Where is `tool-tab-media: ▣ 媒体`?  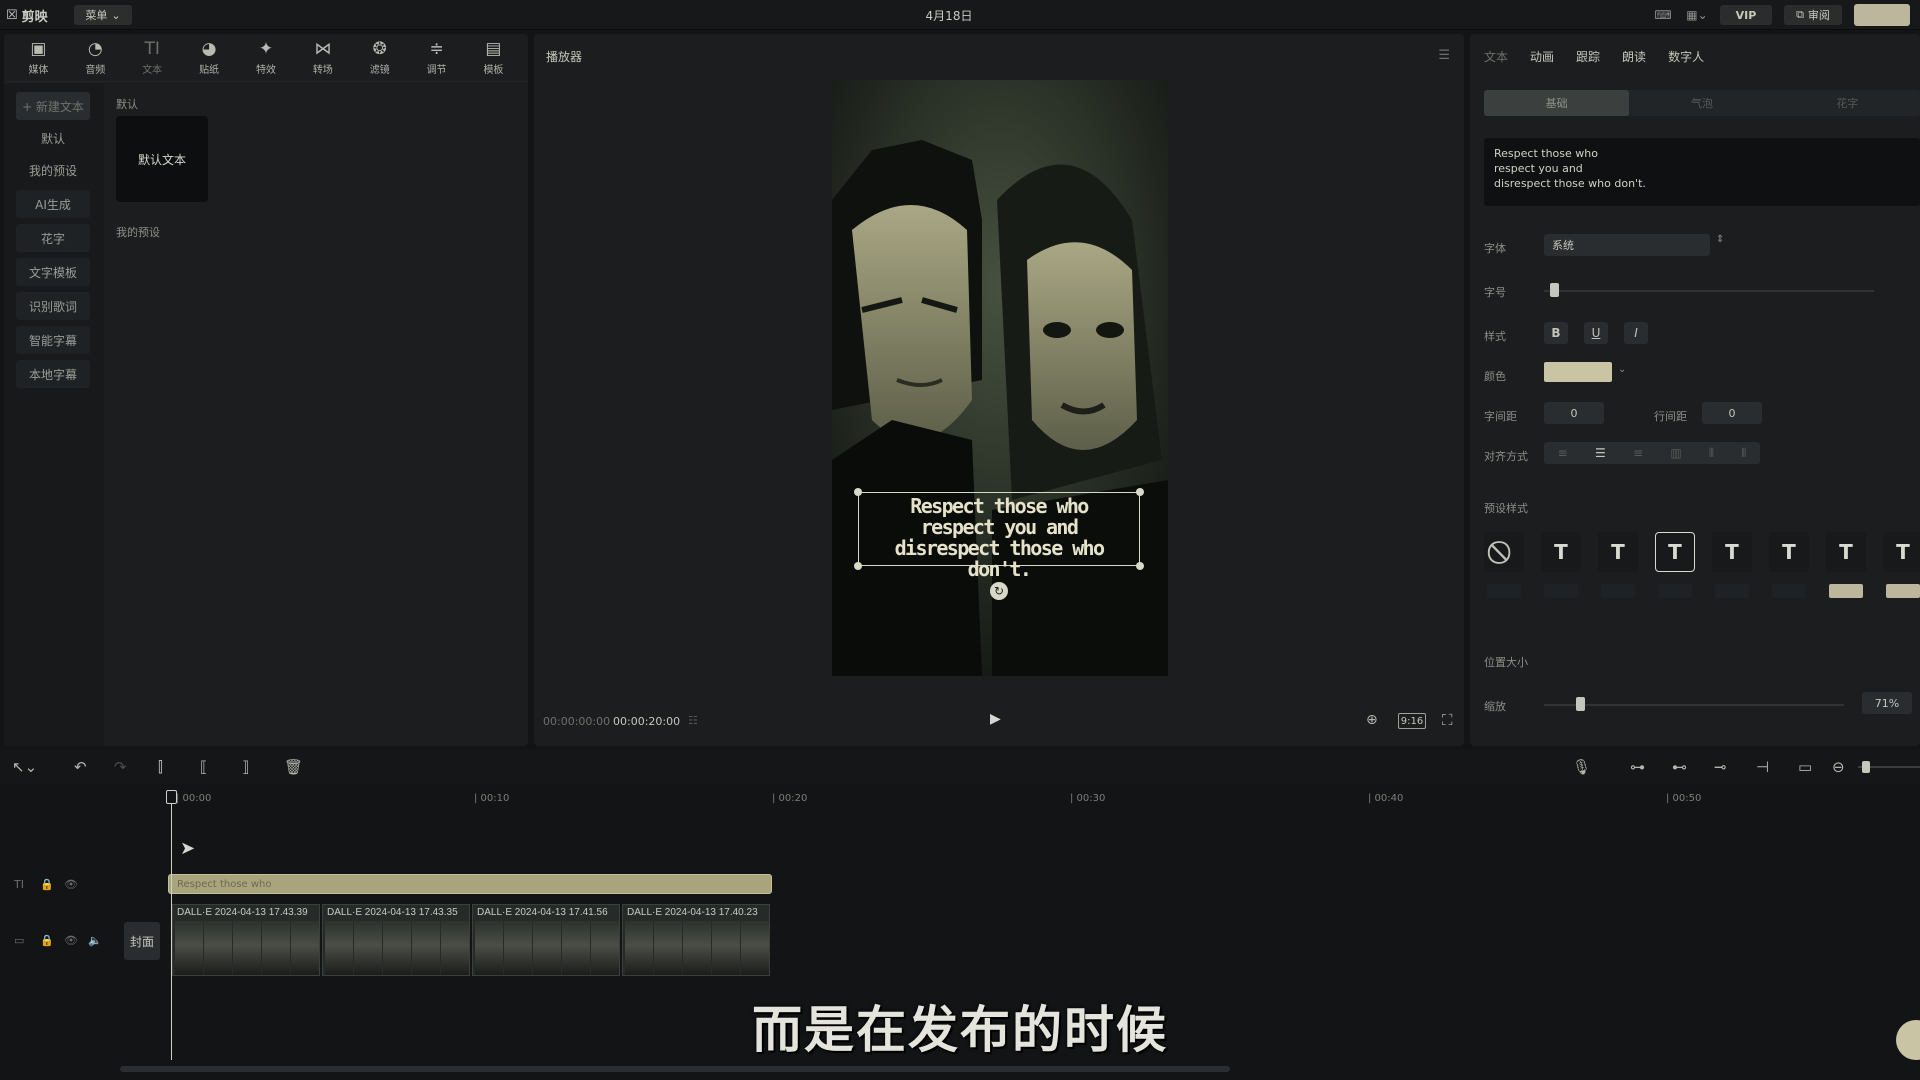
tool-tab-media: ▣ 媒体 is located at coordinates (38, 57).